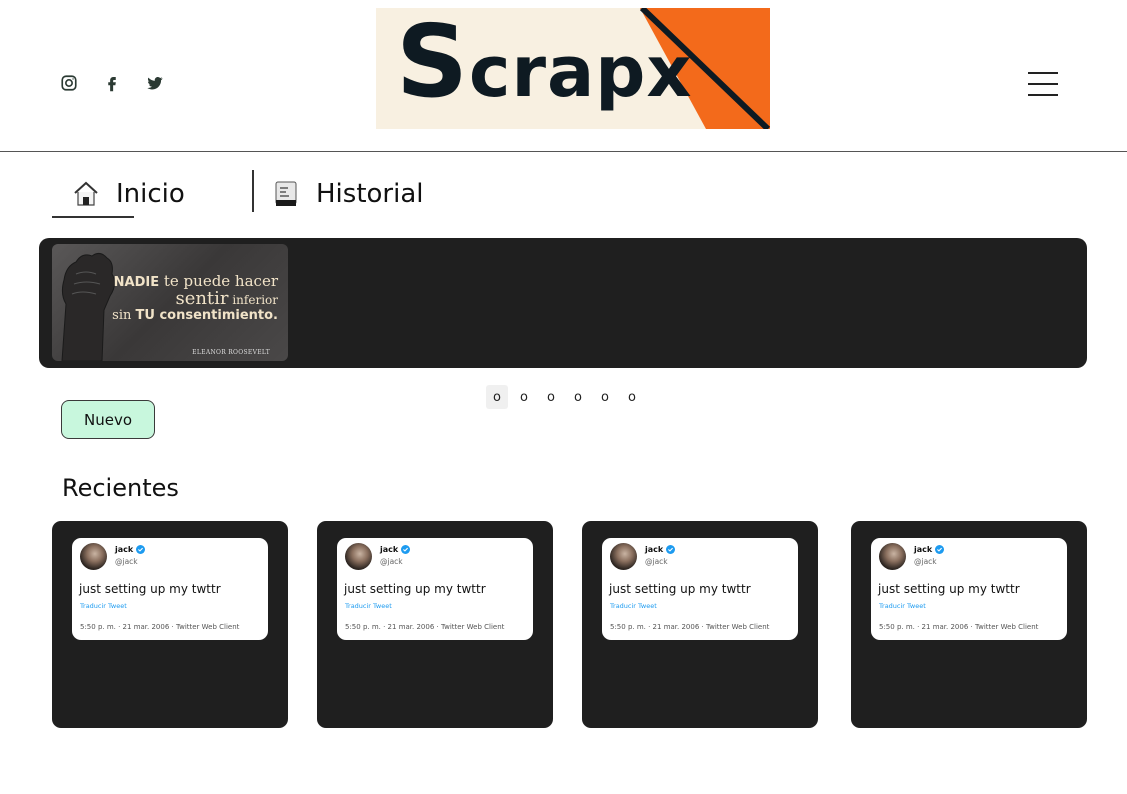  What do you see at coordinates (93, 217) in the screenshot?
I see `active-tab-indicator` at bounding box center [93, 217].